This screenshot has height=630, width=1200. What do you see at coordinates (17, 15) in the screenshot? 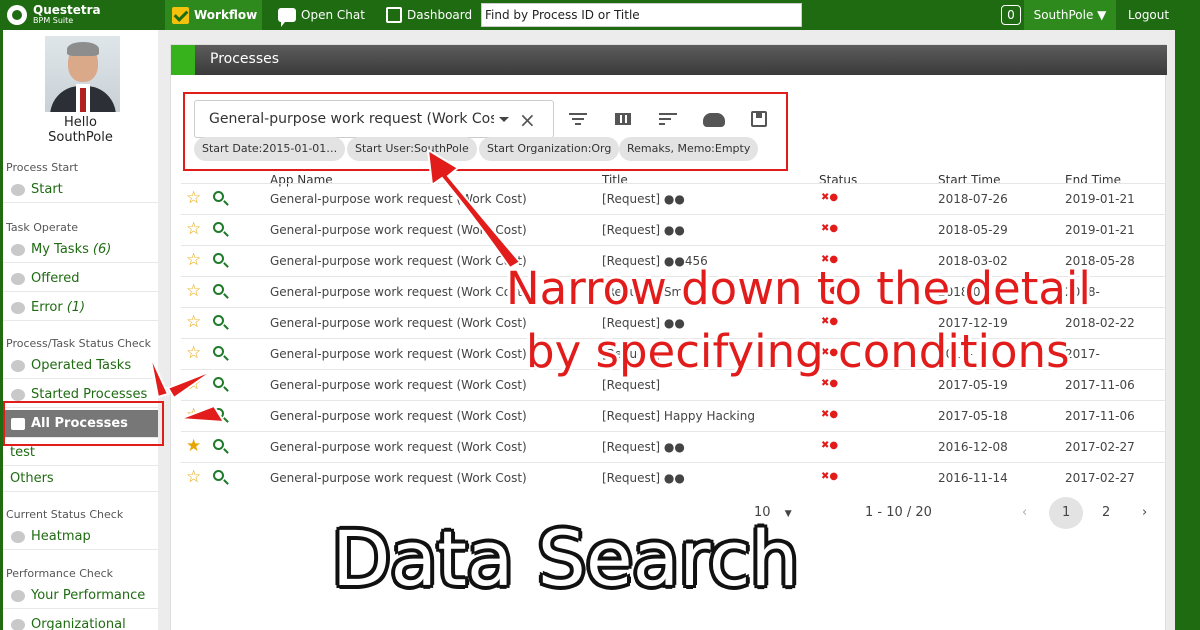
I see `questetra-logo-icon` at bounding box center [17, 15].